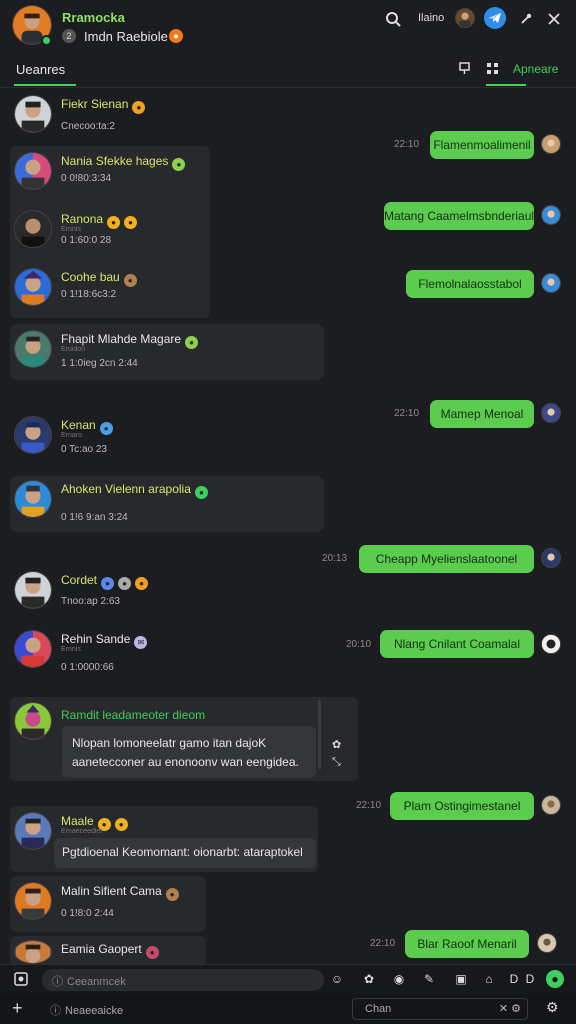 This screenshot has width=576, height=1024. Describe the element at coordinates (399, 979) in the screenshot. I see `gif-icon: ◉` at that location.